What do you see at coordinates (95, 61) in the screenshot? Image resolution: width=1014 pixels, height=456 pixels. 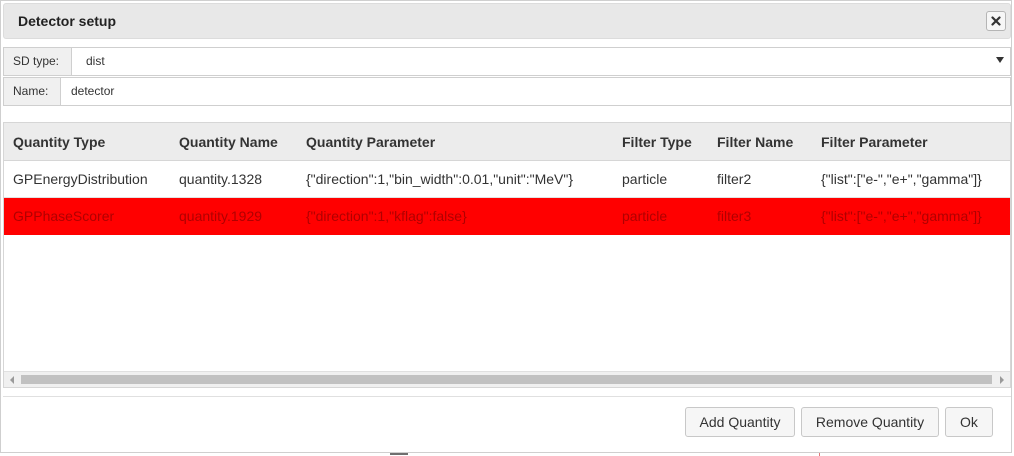 I see `sd-type-value: dist` at bounding box center [95, 61].